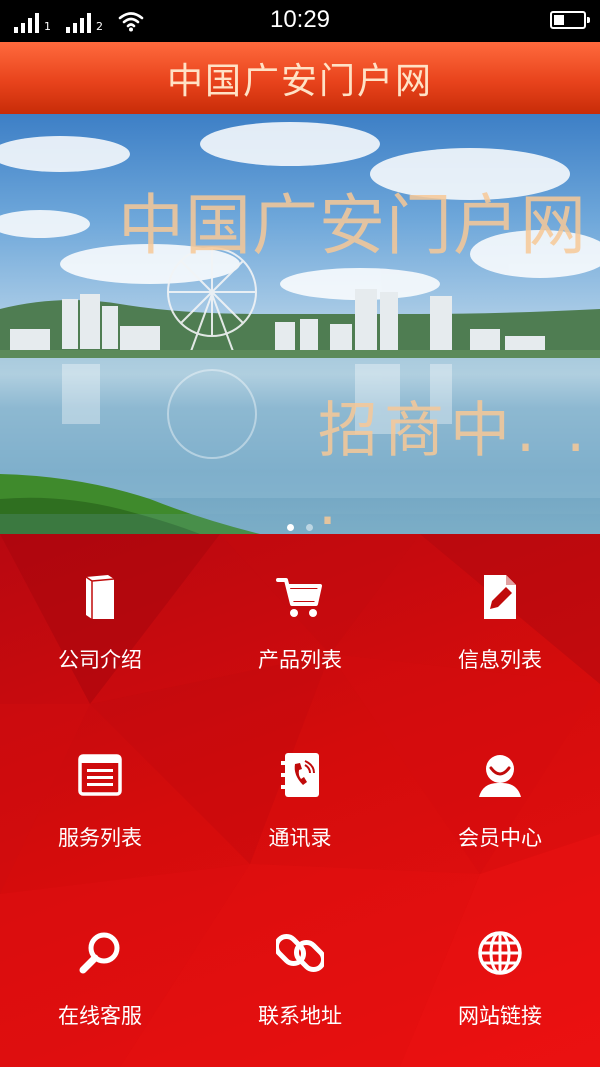 Image resolution: width=600 pixels, height=1067 pixels. What do you see at coordinates (500, 978) in the screenshot?
I see `menu-item-website-links: 网站链接` at bounding box center [500, 978].